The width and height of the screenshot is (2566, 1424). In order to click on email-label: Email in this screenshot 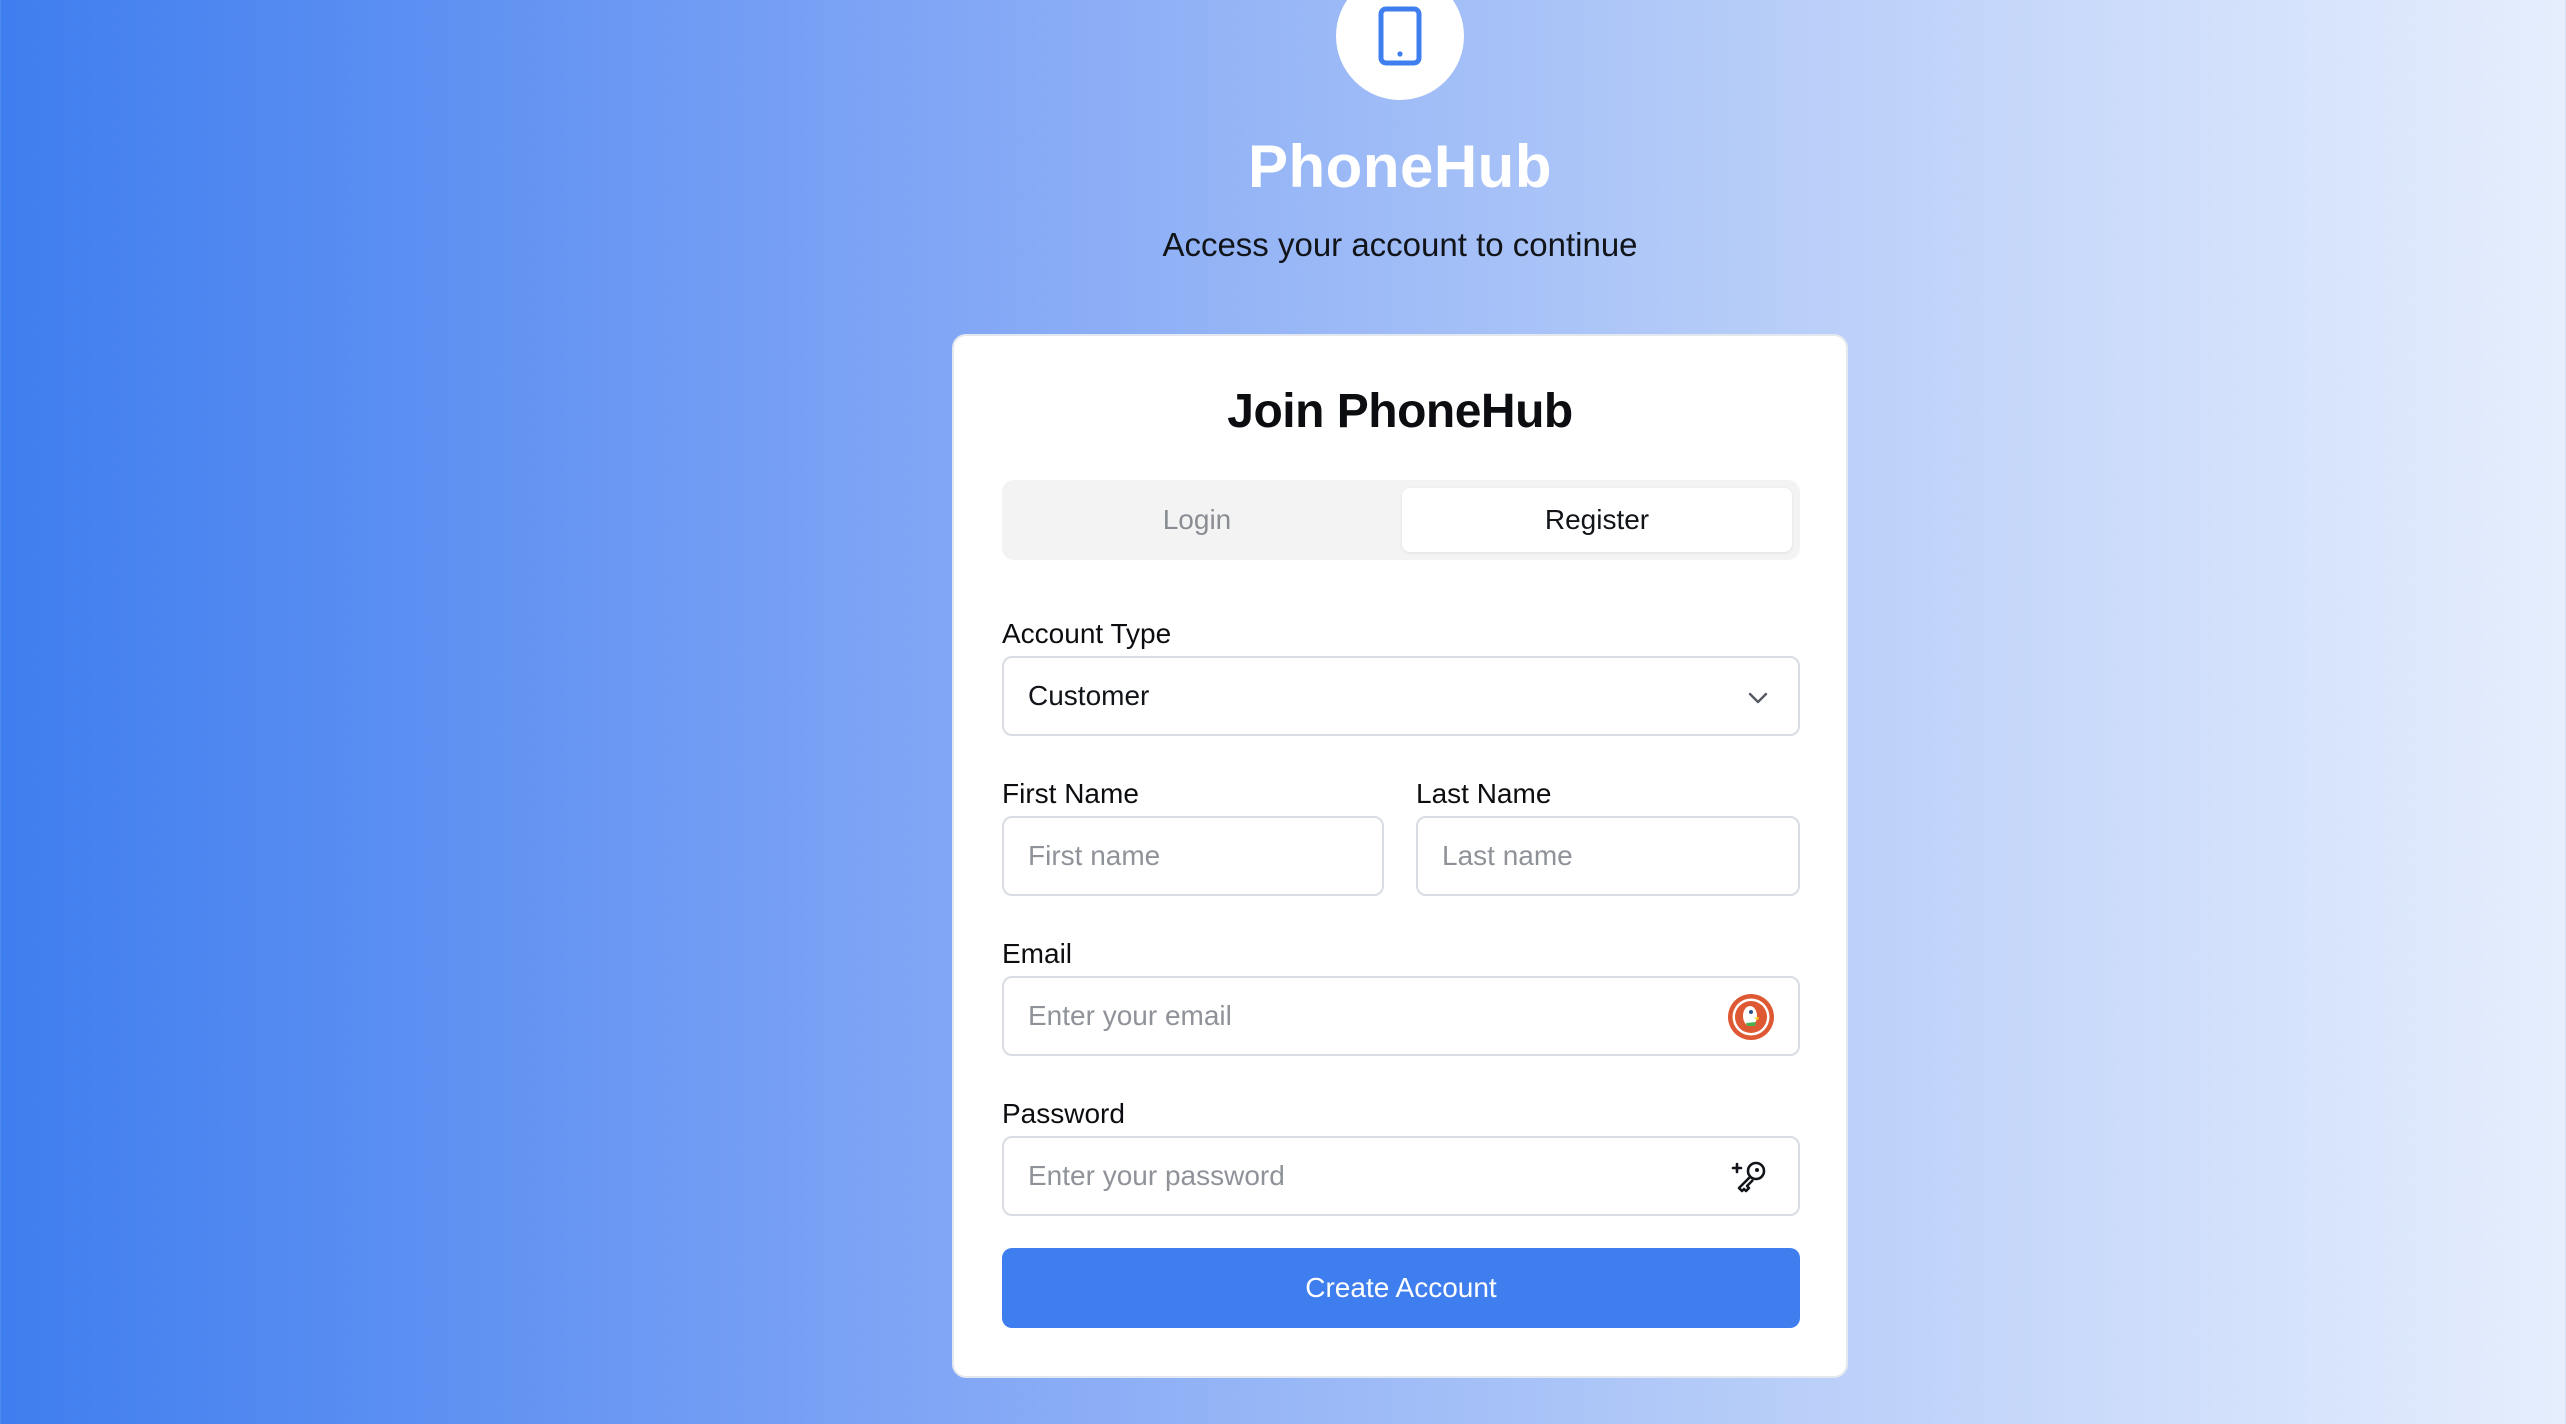, I will do `click(1037, 953)`.